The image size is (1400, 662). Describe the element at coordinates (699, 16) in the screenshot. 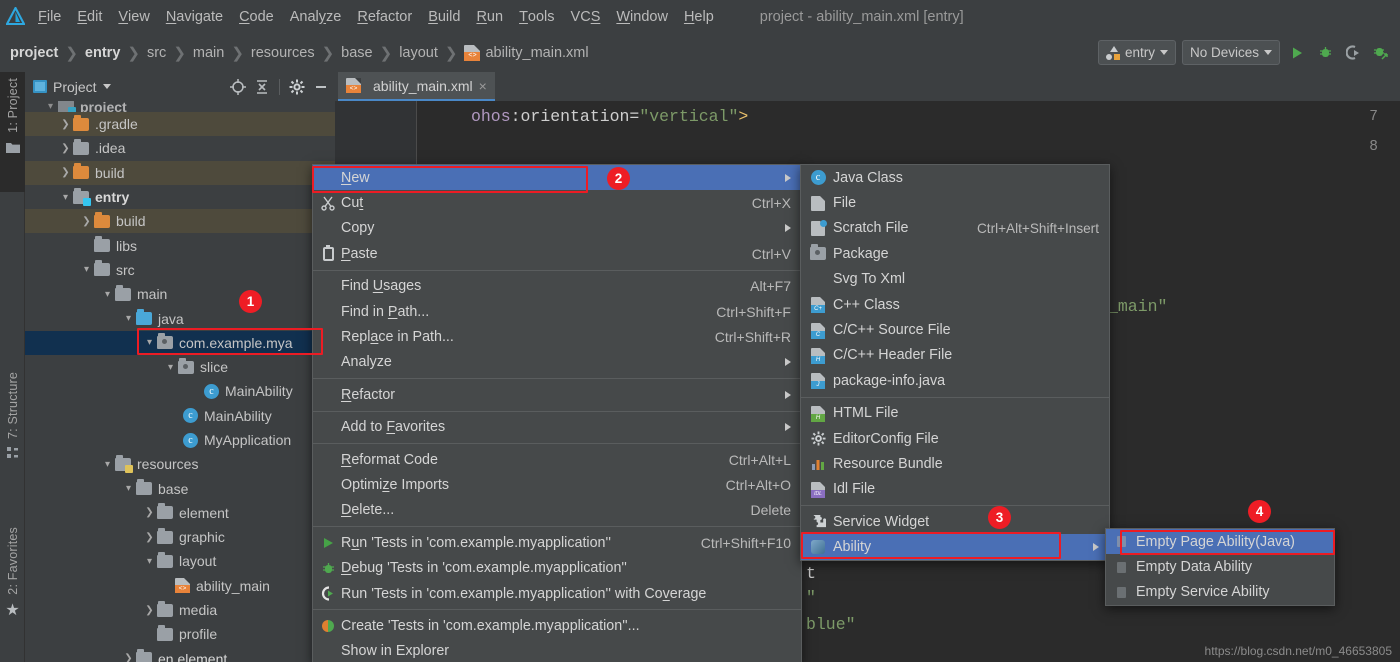

I see `menu-help: Help` at that location.